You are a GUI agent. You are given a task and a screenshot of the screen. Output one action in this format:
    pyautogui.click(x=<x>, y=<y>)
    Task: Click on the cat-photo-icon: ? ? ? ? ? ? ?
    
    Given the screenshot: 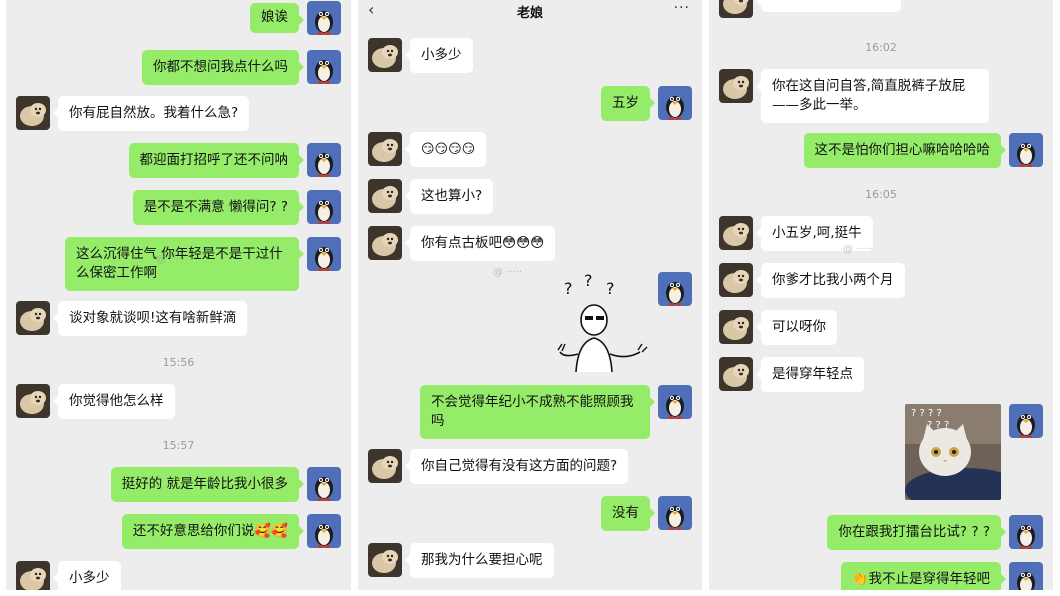 What is the action you would take?
    pyautogui.click(x=953, y=452)
    